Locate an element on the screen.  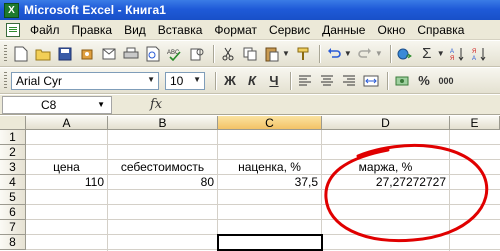
row-header-4: 4 is located at coordinates (13, 182).